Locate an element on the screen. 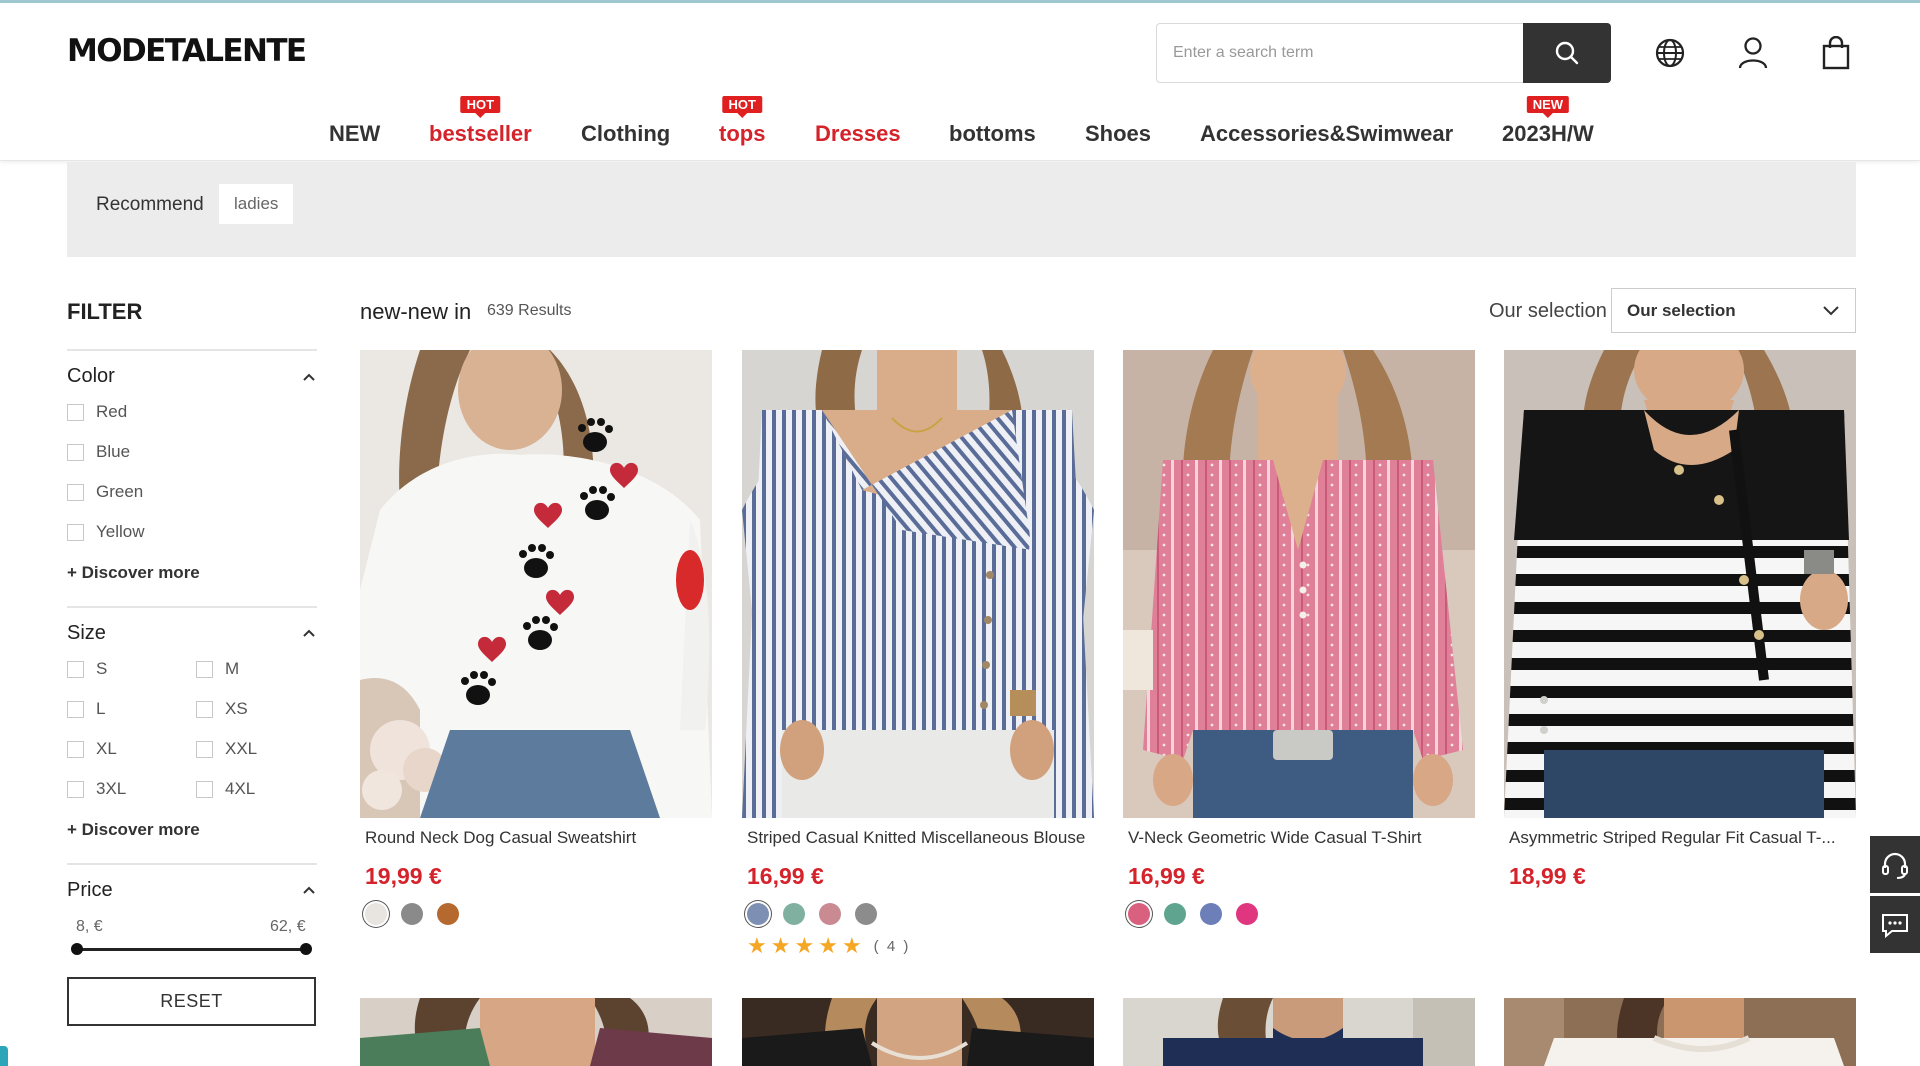  product-card: Round Neck Dog Casual Sweatshirt 19,99 € is located at coordinates (536, 637).